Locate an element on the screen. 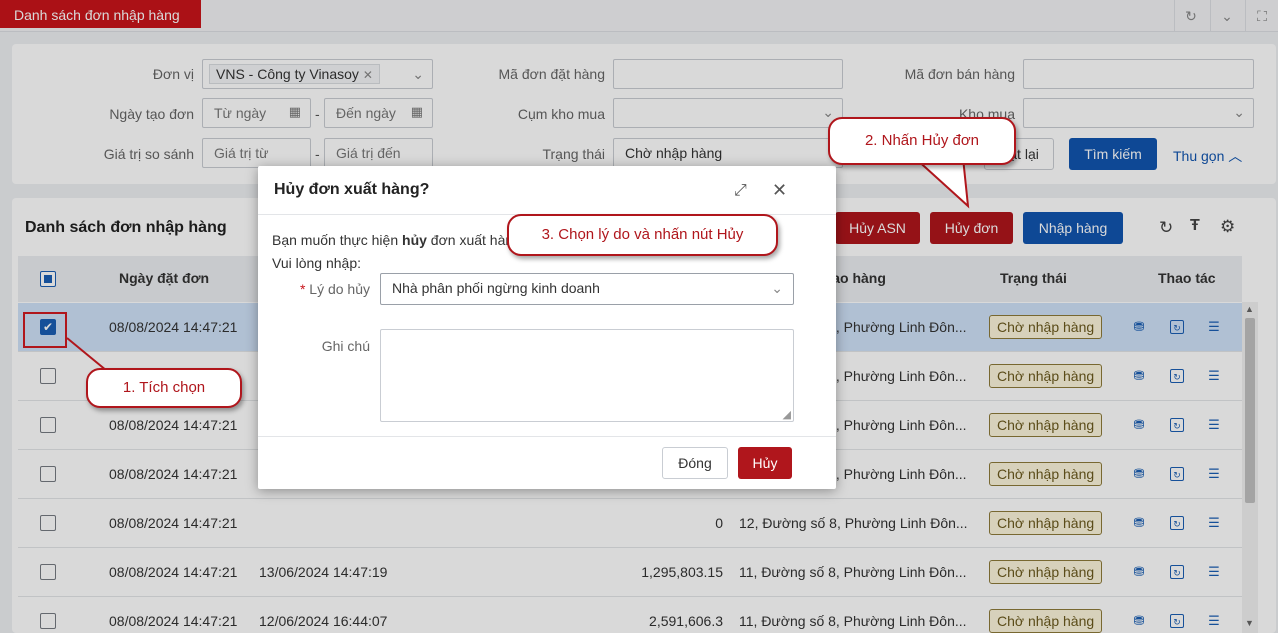  note-label: Ghi chú is located at coordinates (345, 346).